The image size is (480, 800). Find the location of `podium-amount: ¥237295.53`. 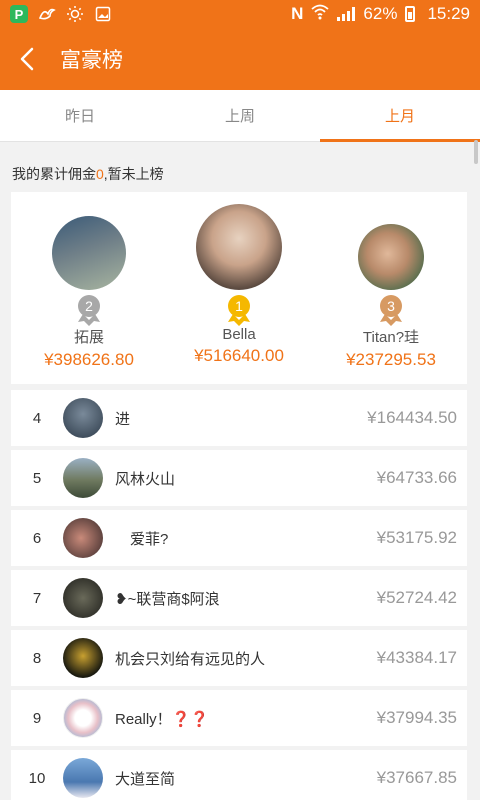

podium-amount: ¥237295.53 is located at coordinates (391, 359).